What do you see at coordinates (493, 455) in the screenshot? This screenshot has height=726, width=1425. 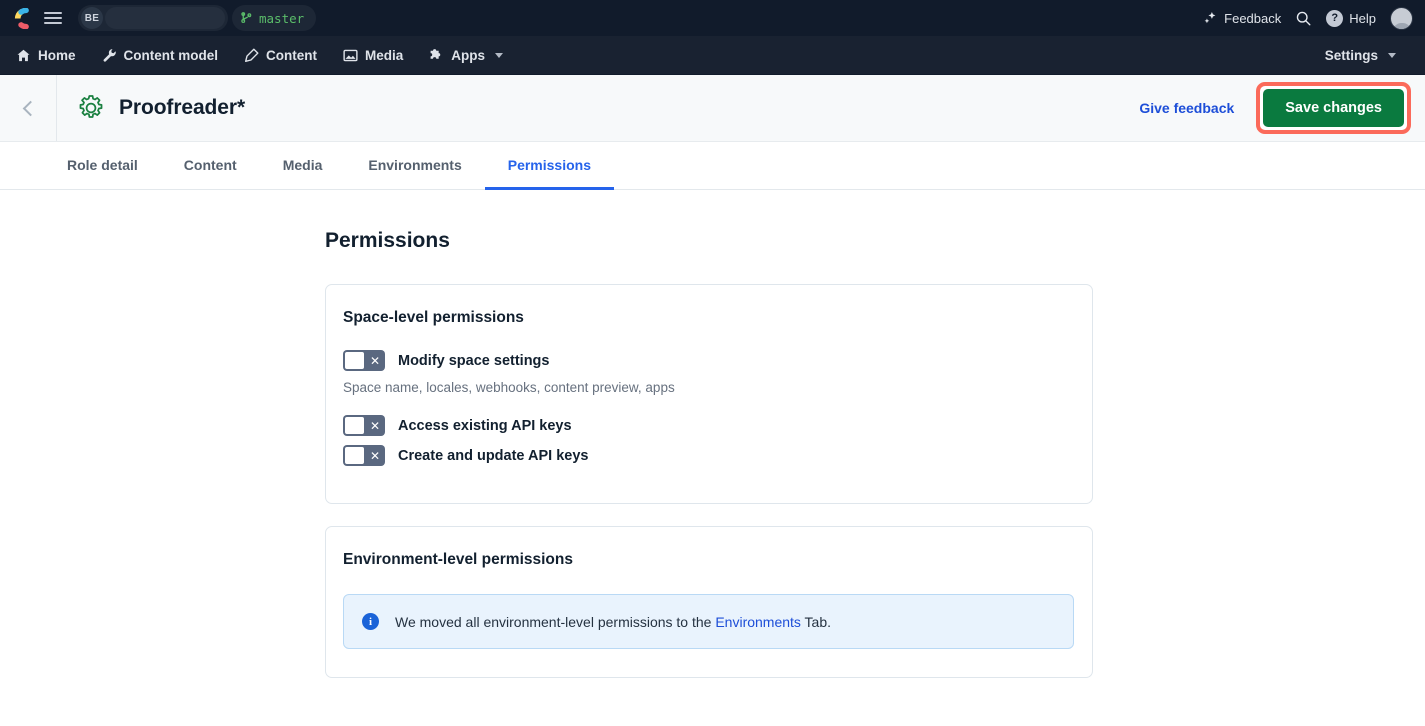 I see `permission-label: Create and update API keys` at bounding box center [493, 455].